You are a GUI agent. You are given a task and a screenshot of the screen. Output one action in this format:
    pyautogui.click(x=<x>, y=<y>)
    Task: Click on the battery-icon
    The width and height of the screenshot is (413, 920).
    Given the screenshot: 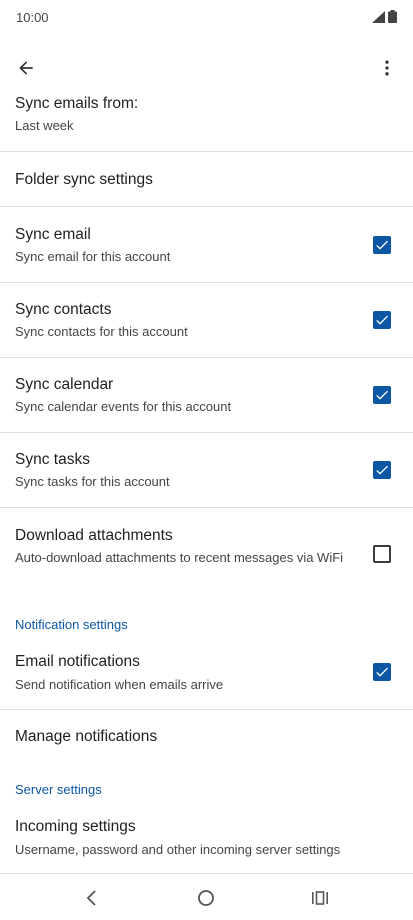 What is the action you would take?
    pyautogui.click(x=392, y=16)
    